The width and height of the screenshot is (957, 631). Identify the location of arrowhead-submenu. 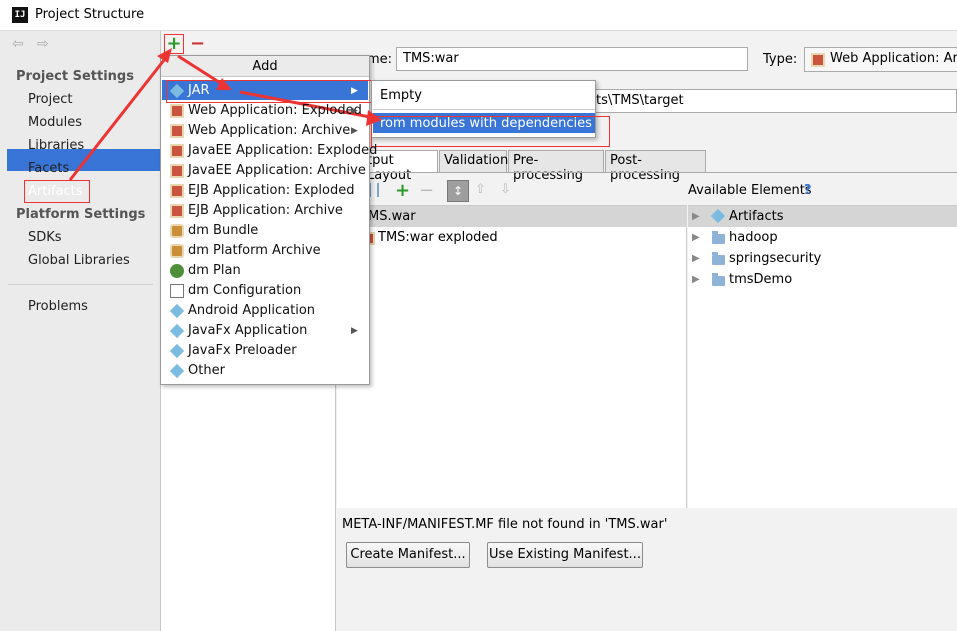
(374, 118).